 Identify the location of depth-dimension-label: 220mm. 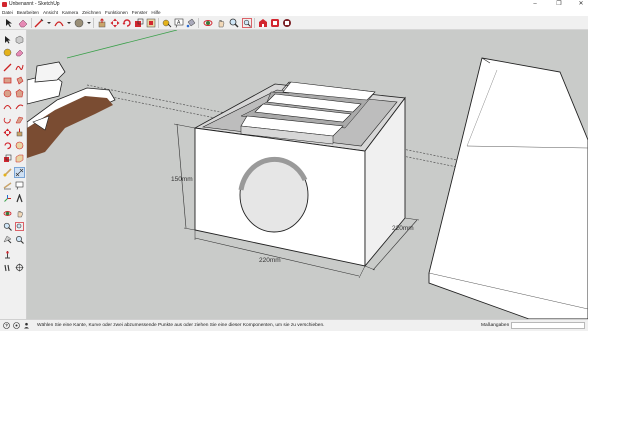
(403, 228).